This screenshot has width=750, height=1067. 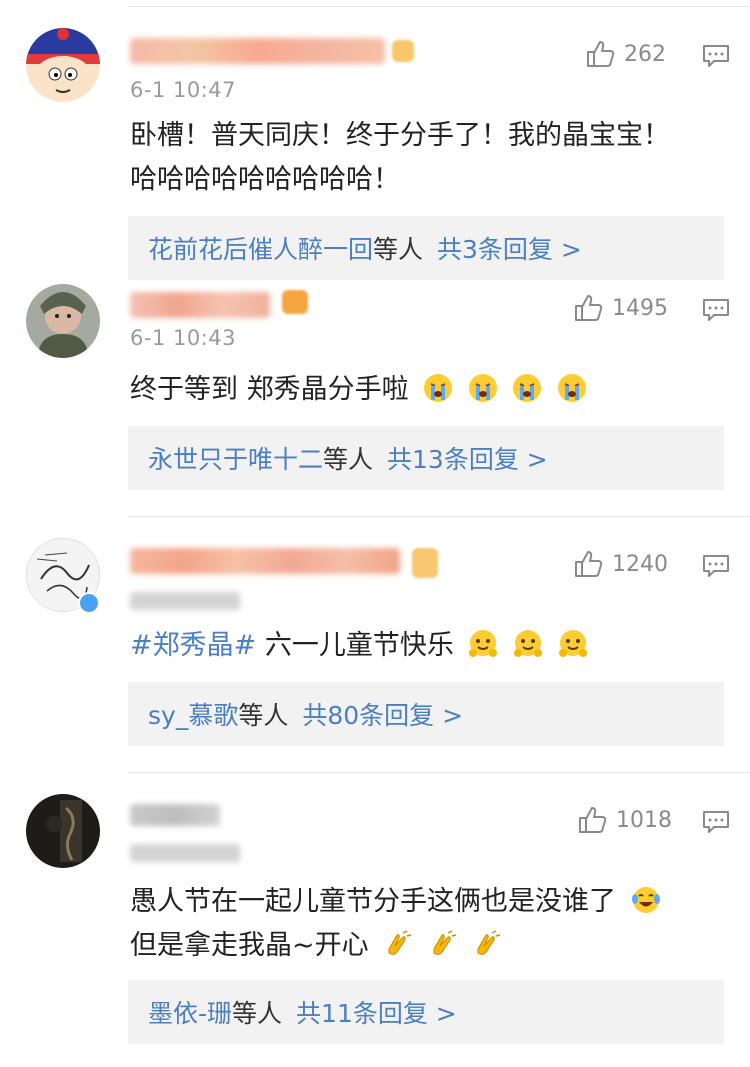 I want to click on verified-badge-icon, so click(x=89, y=603).